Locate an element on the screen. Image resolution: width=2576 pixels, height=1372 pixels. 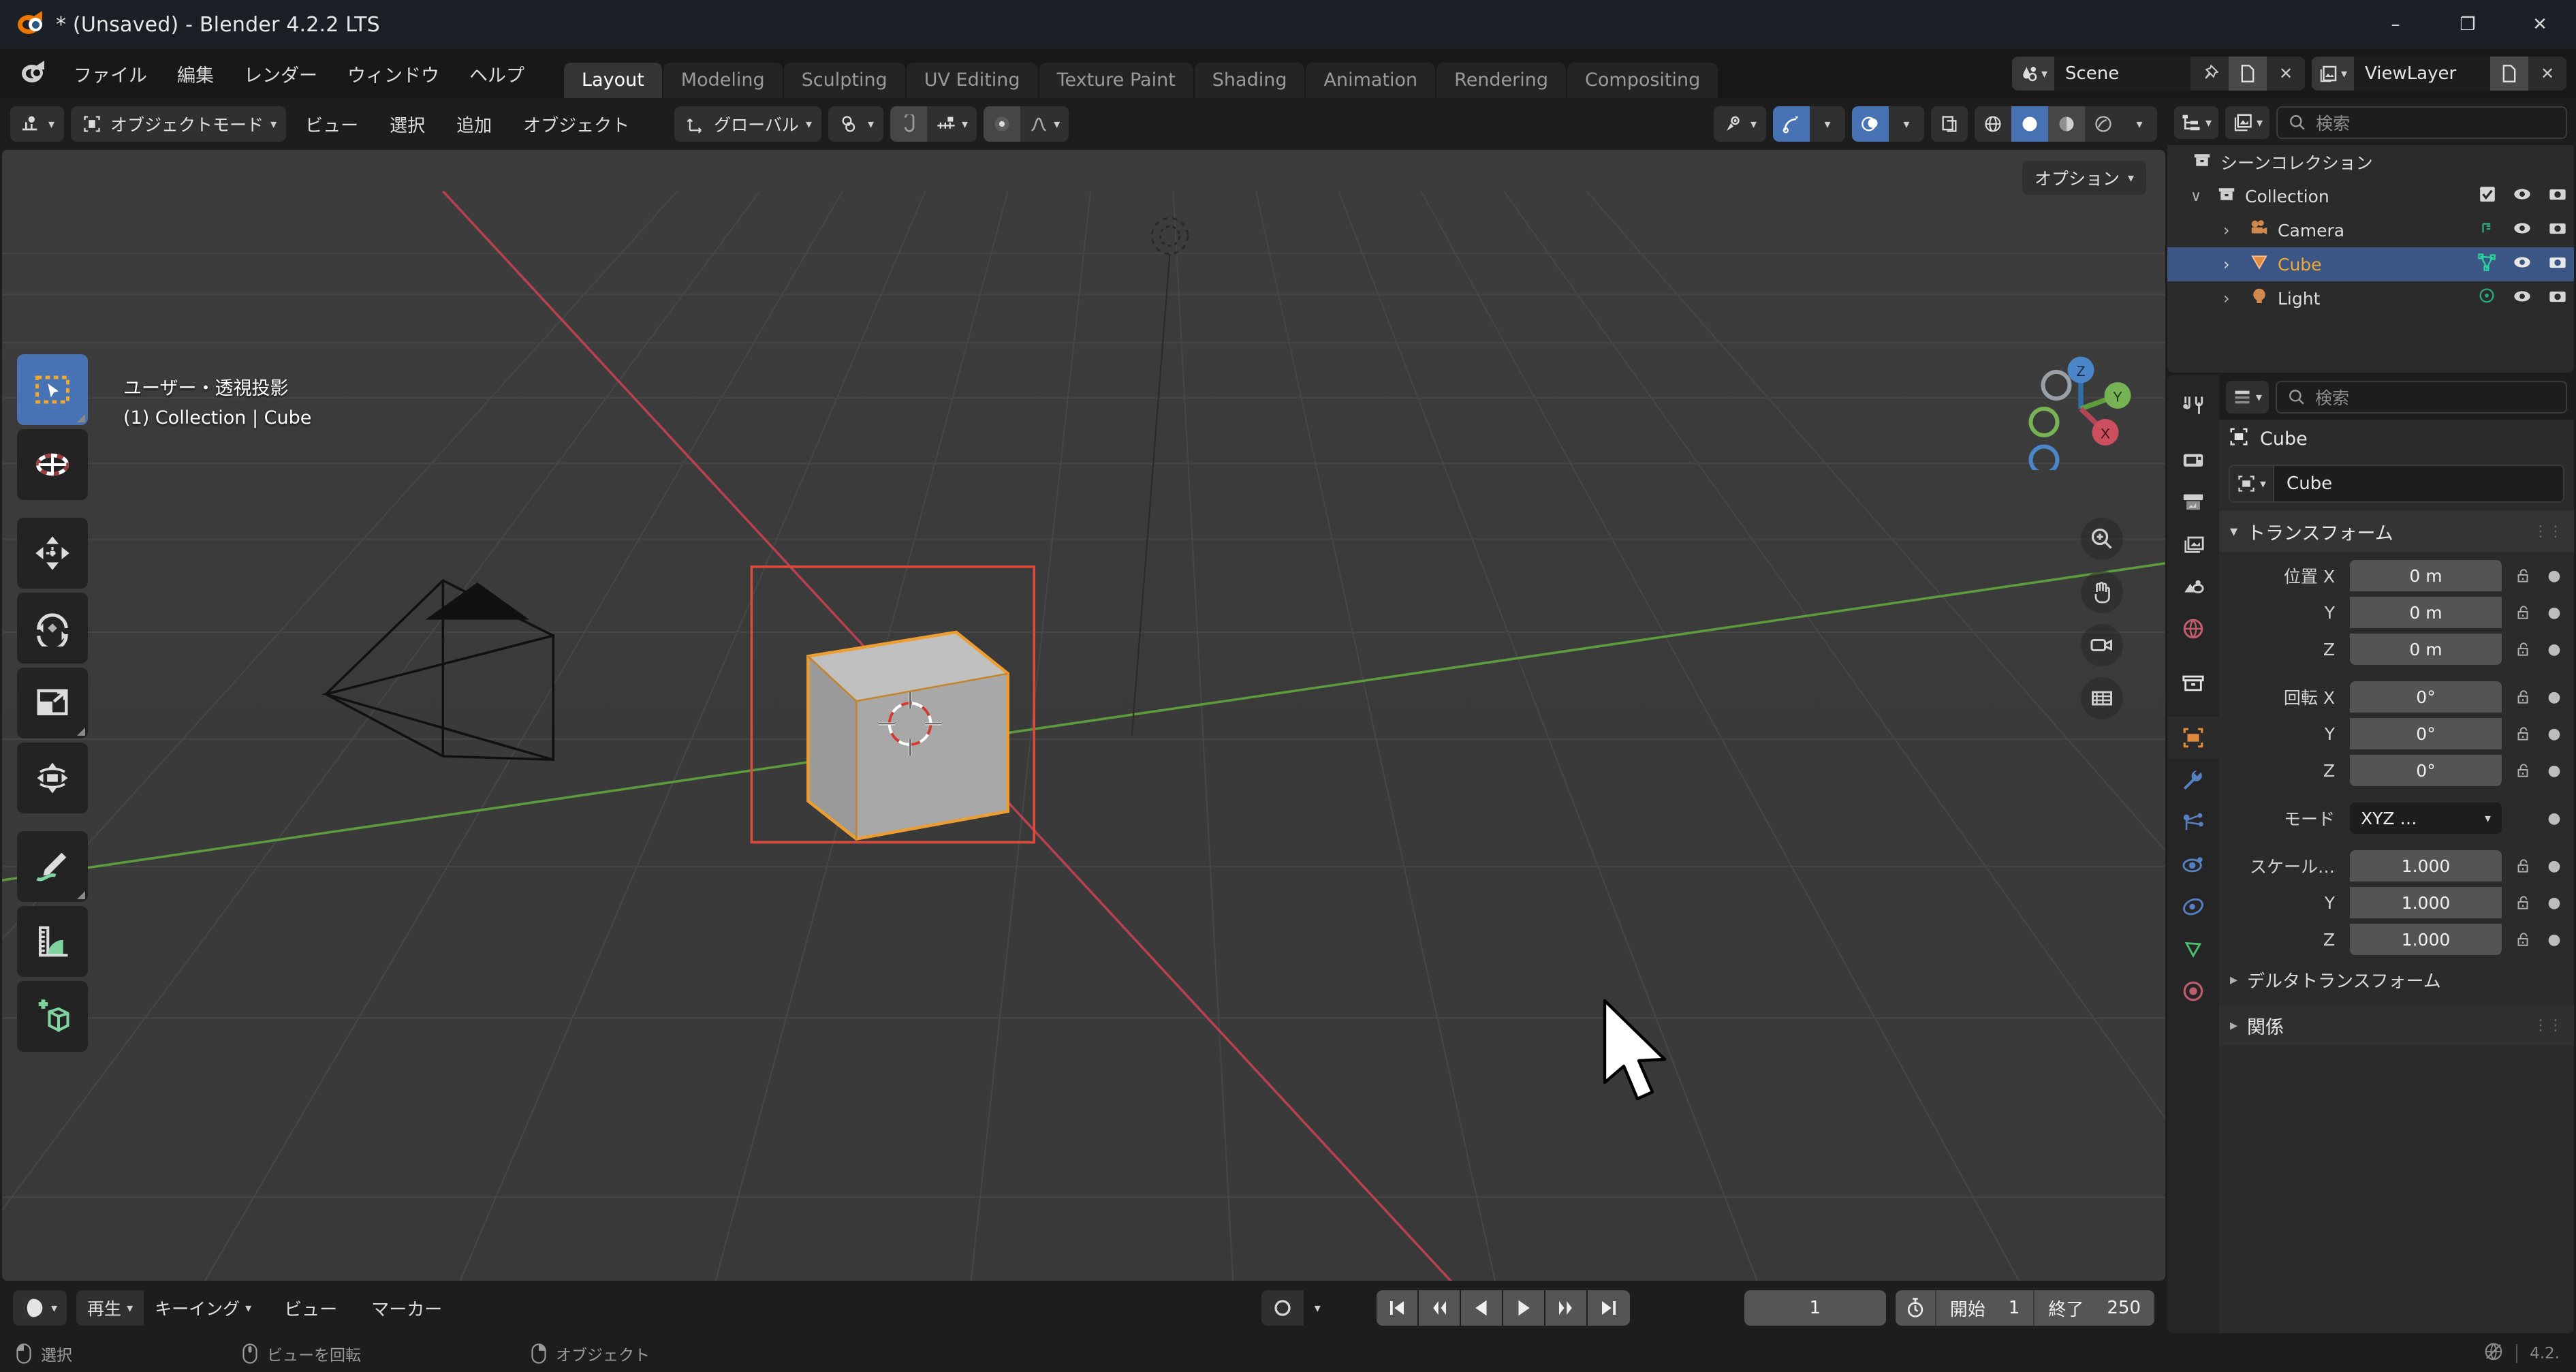
pivot-point-selector: ▾ is located at coordinates (856, 124).